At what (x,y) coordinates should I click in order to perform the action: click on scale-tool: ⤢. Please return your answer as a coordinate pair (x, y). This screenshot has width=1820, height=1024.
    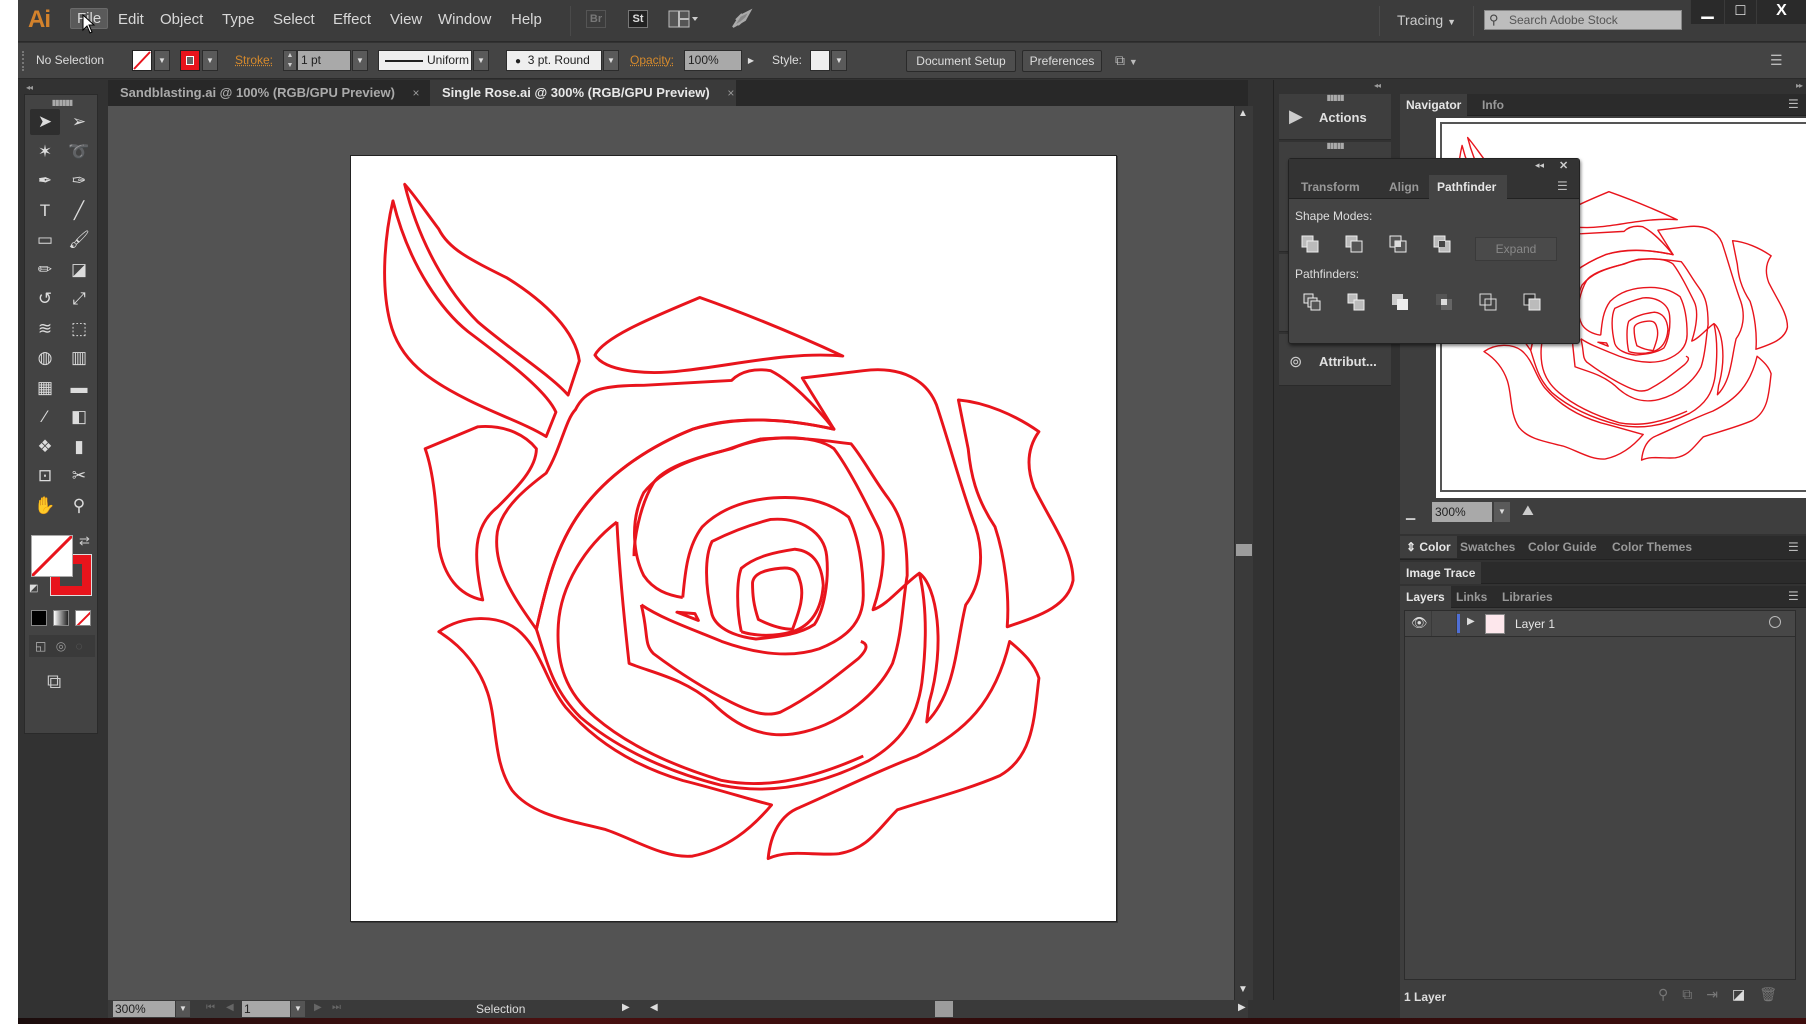
    Looking at the image, I should click on (79, 299).